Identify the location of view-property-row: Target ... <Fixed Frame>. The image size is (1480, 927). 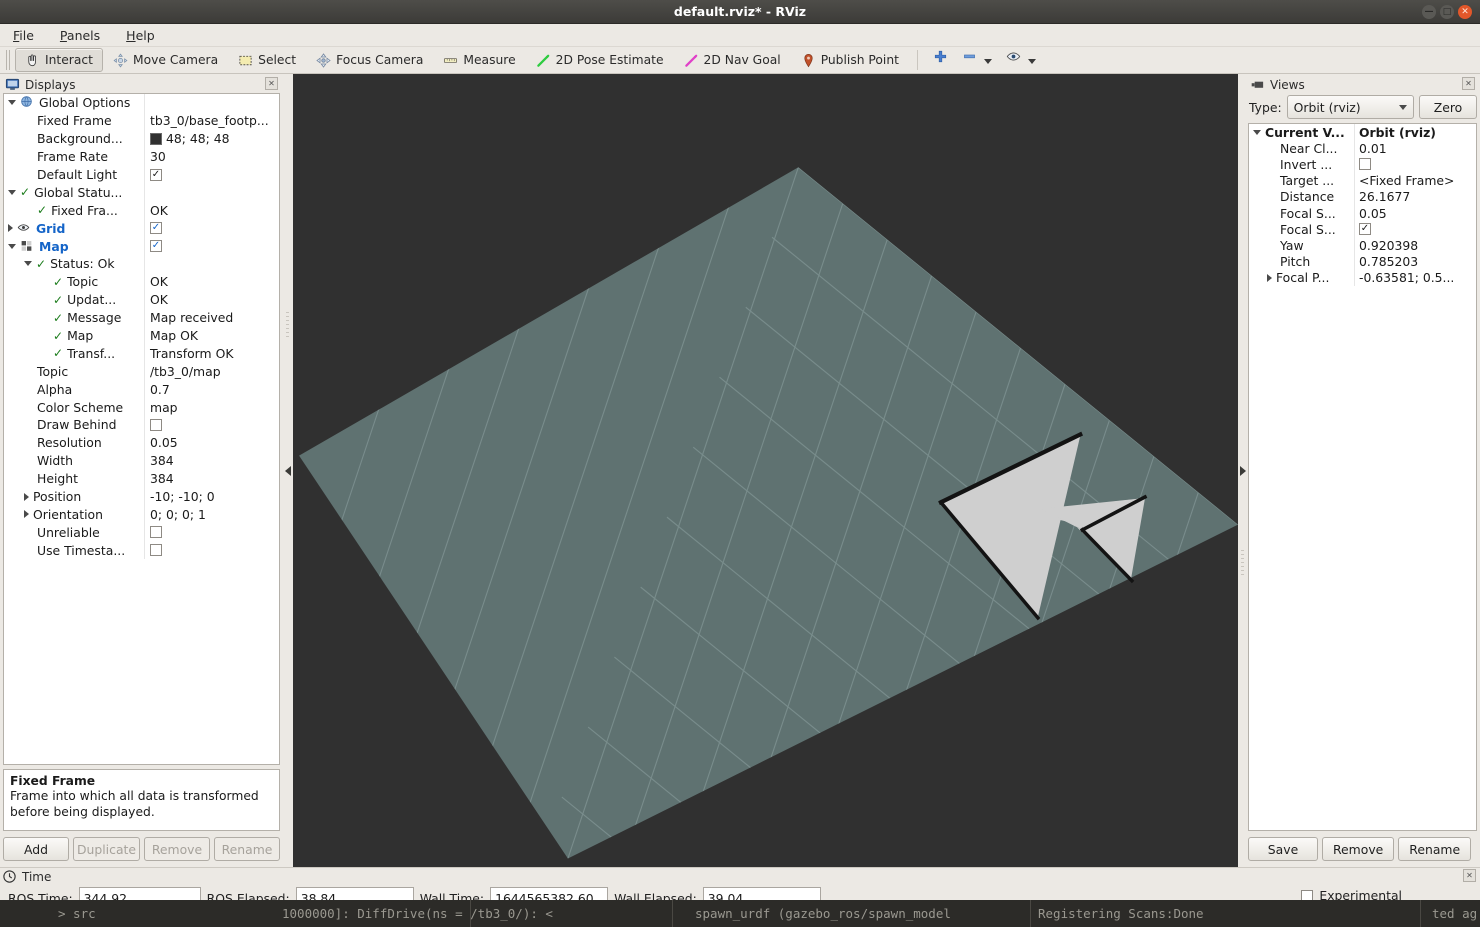
(1362, 180).